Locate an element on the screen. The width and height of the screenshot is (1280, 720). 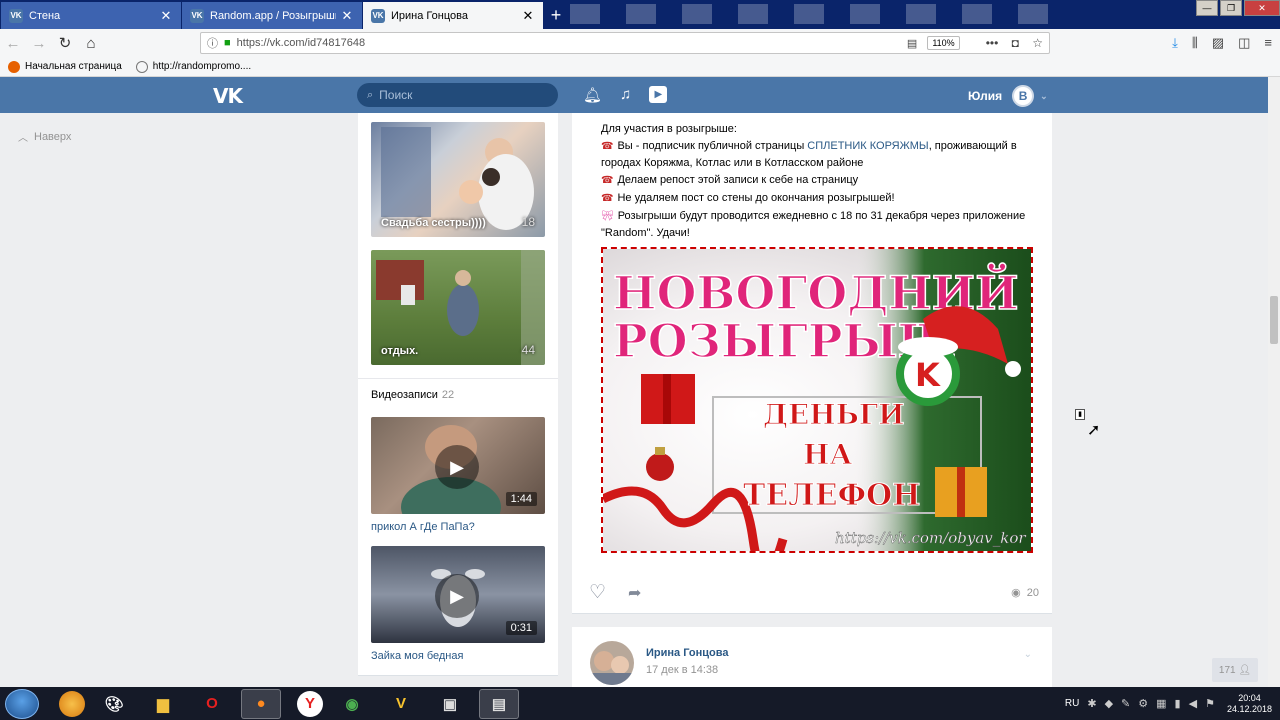
back-arrow-icon: ← is located at coordinates (13, 43).